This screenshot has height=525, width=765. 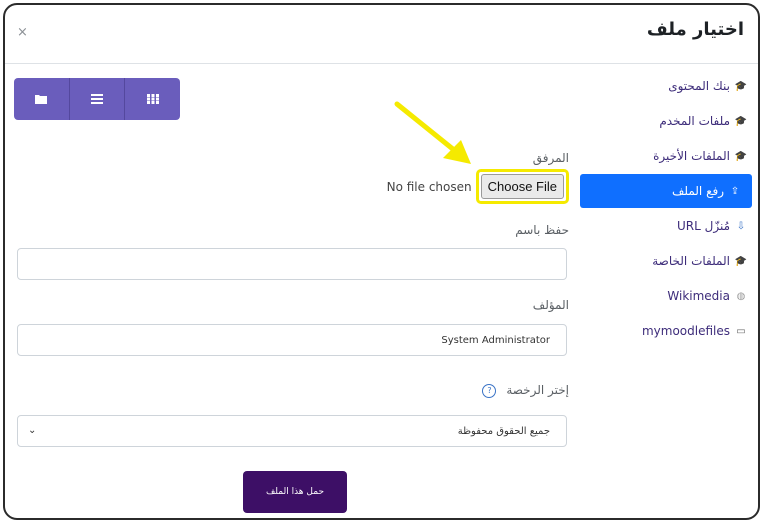 I want to click on license-select-value: جميع الحقوق محفوظة, so click(x=503, y=431).